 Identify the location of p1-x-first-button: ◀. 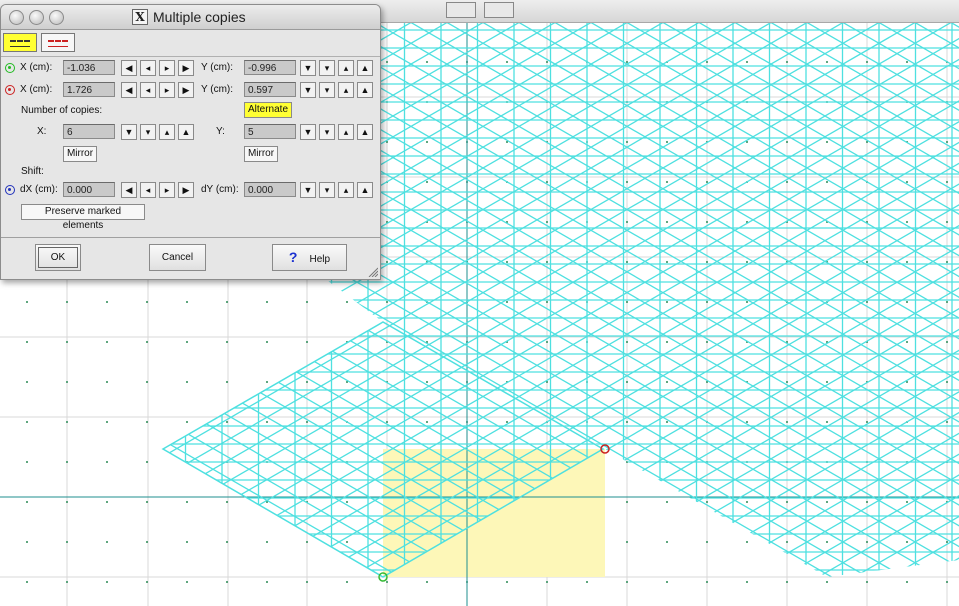
(129, 68).